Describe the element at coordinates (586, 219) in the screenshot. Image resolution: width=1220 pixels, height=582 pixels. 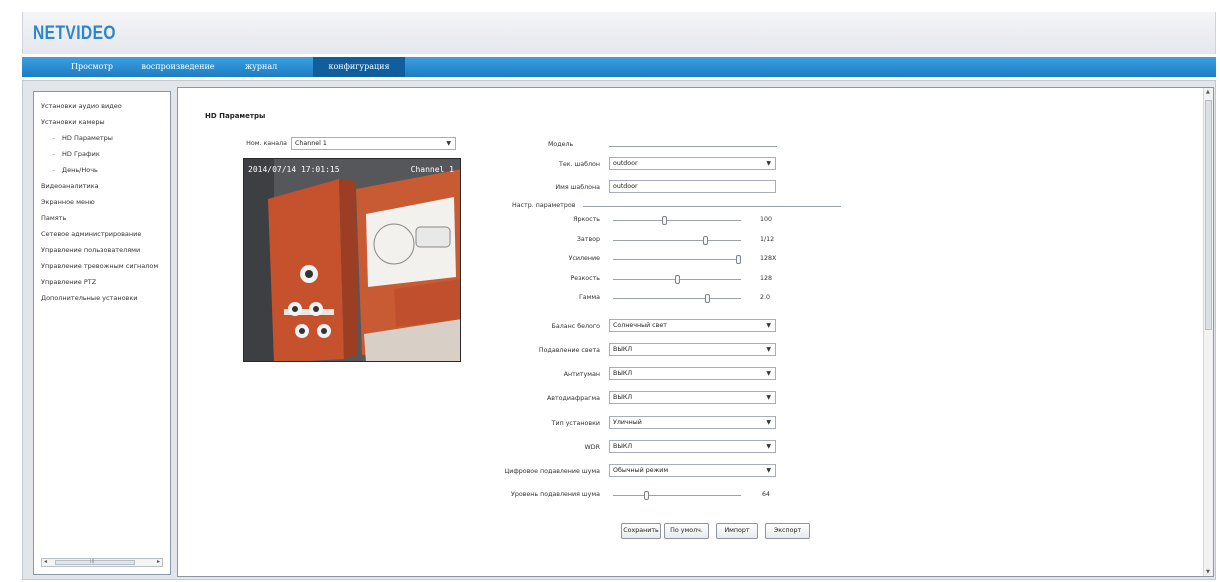
I see `brightness-label: Яркость` at that location.